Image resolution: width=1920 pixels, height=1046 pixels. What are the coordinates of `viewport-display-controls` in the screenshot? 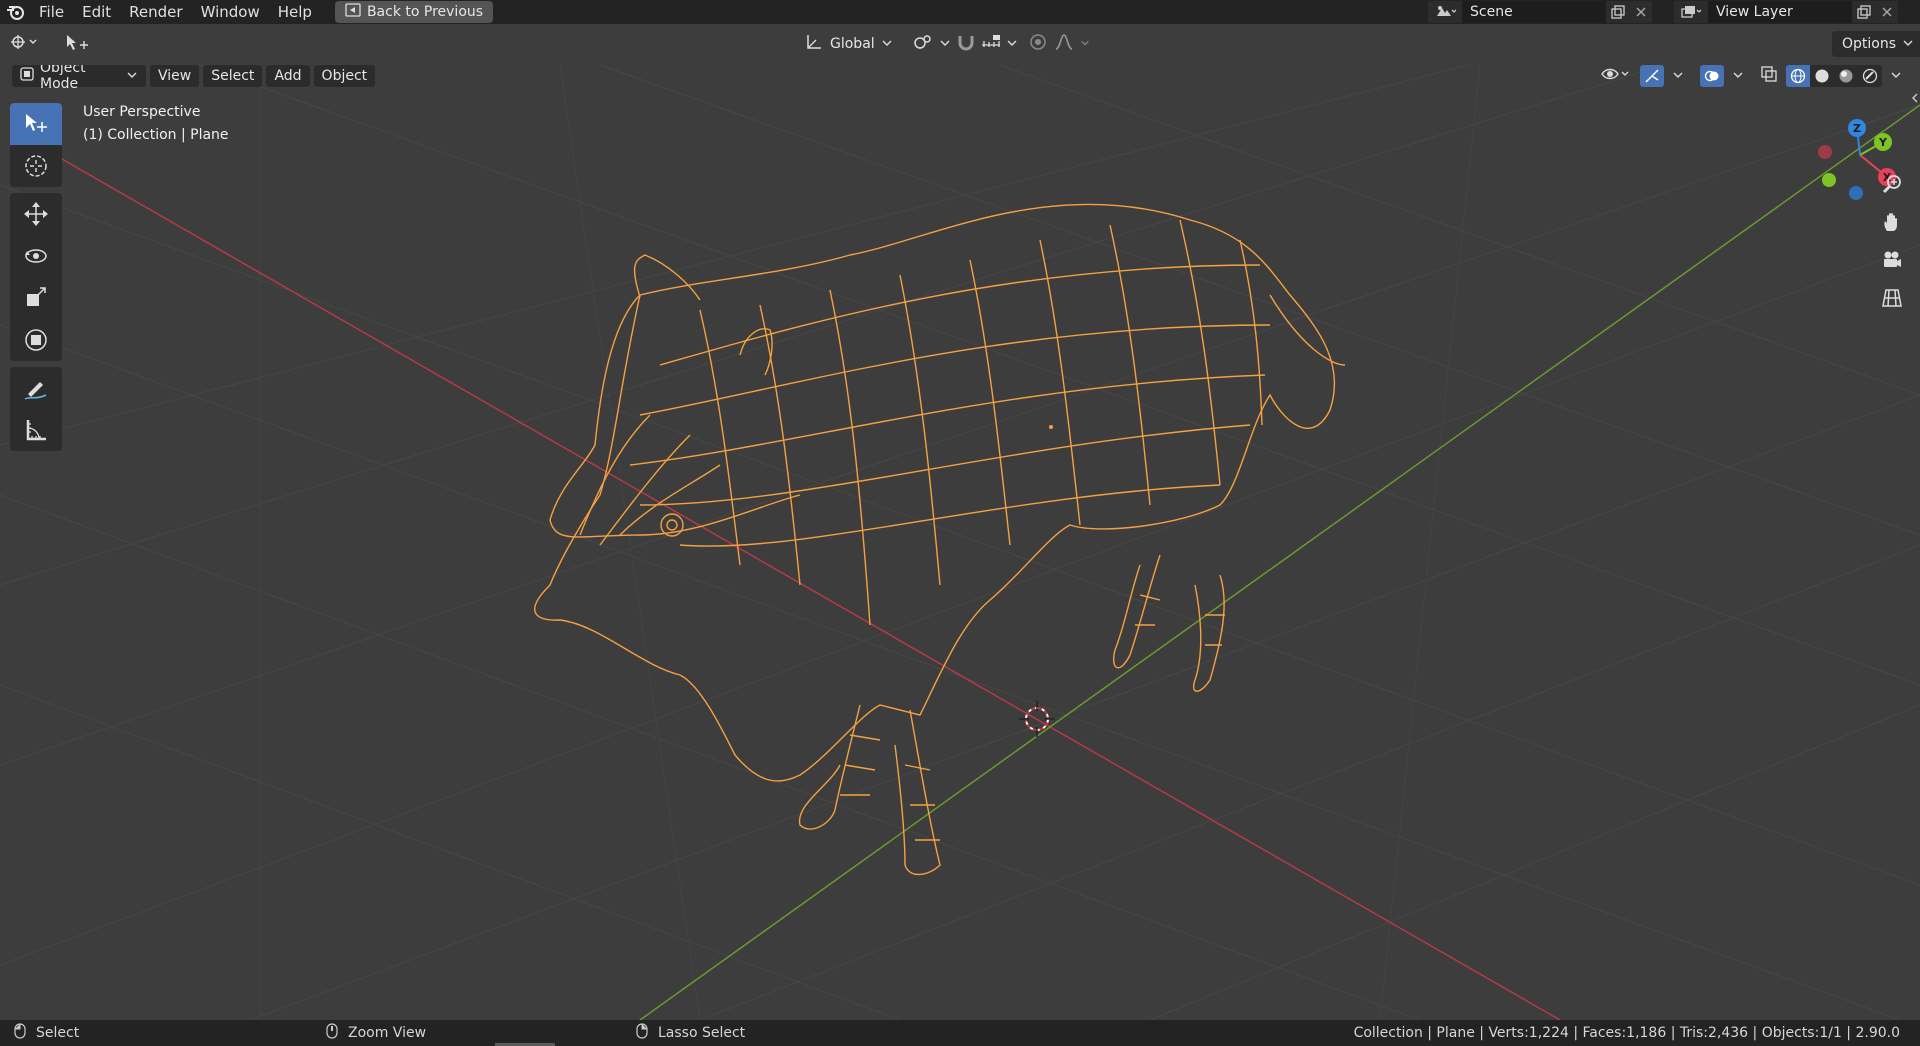 It's located at (1751, 76).